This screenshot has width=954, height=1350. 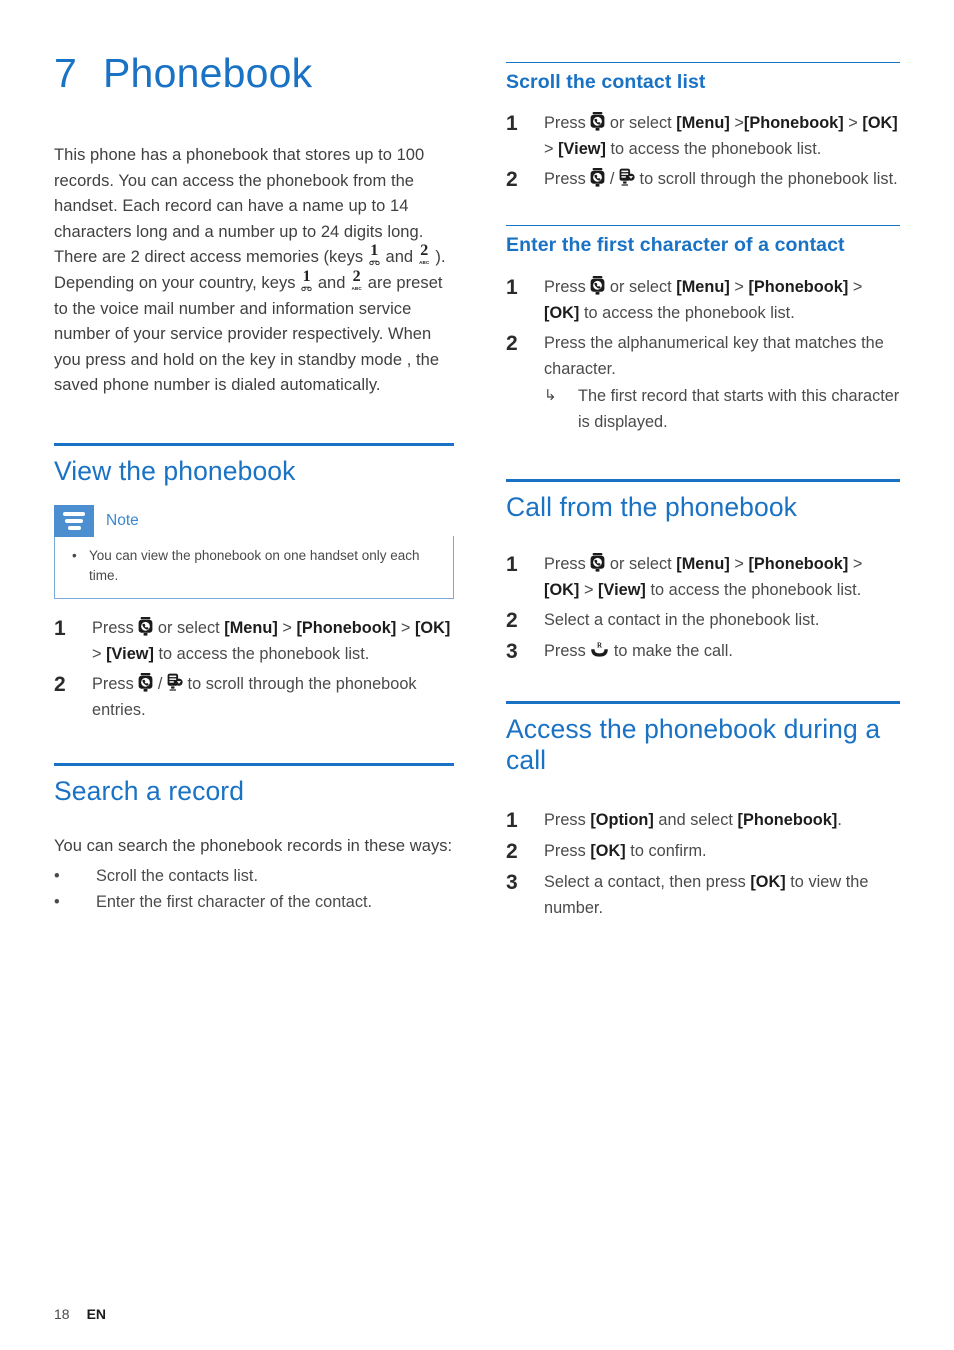 What do you see at coordinates (74, 521) in the screenshot?
I see `note-icon` at bounding box center [74, 521].